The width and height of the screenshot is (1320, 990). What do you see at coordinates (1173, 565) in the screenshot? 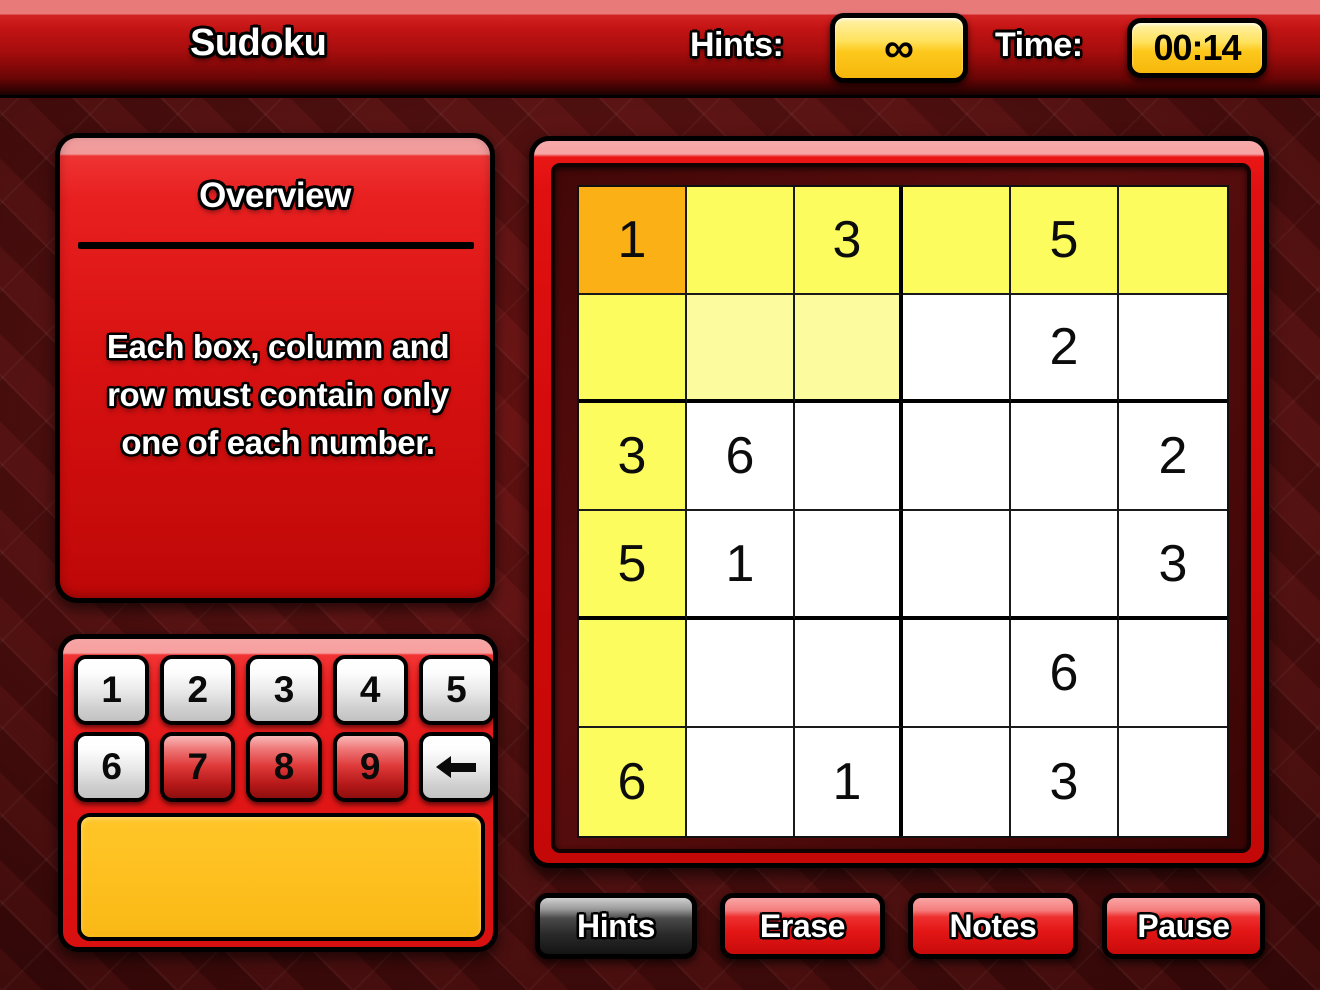
I see `sudoku-cell-r3c5: 3` at bounding box center [1173, 565].